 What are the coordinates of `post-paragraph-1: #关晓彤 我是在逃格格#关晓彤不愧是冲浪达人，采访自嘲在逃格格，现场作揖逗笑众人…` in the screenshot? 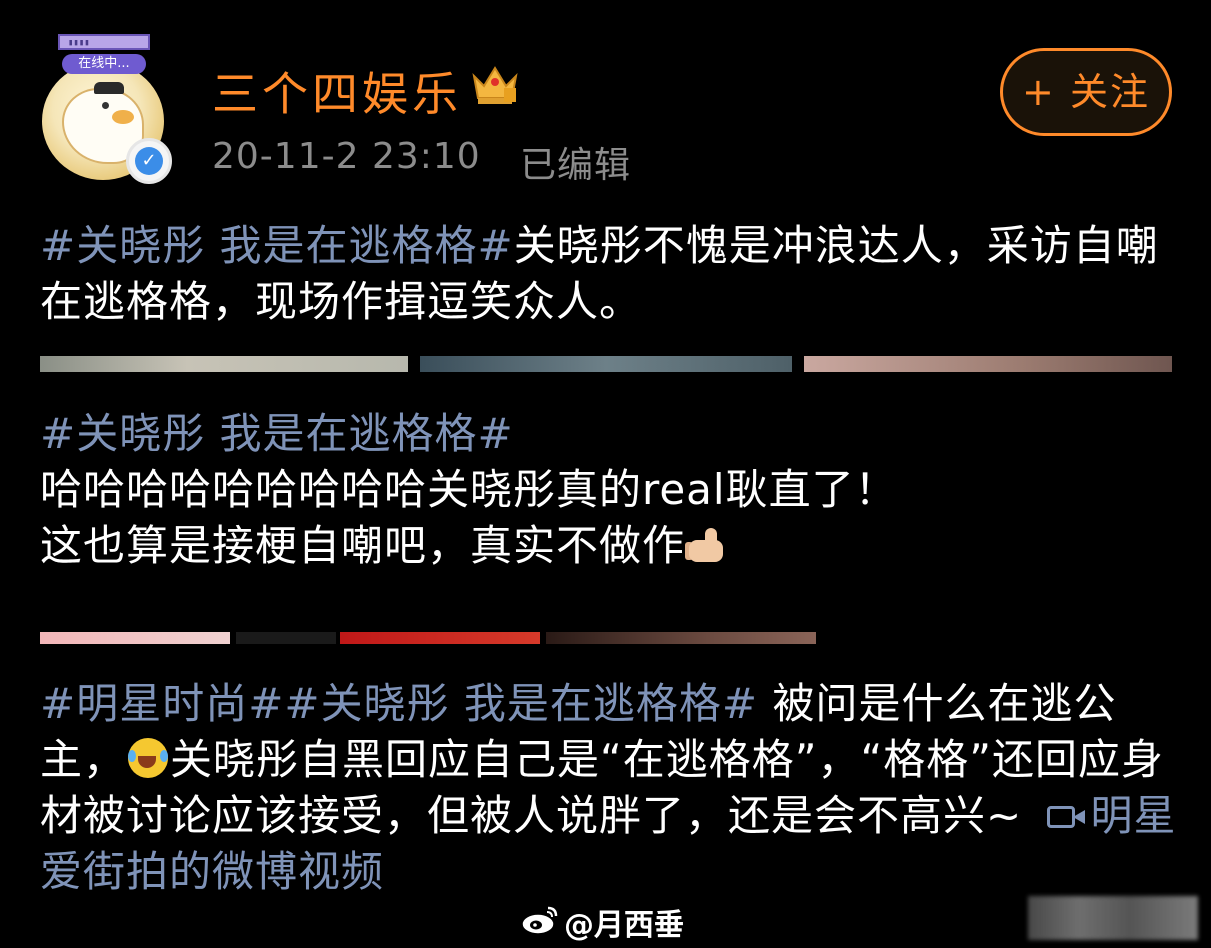 It's located at (610, 274).